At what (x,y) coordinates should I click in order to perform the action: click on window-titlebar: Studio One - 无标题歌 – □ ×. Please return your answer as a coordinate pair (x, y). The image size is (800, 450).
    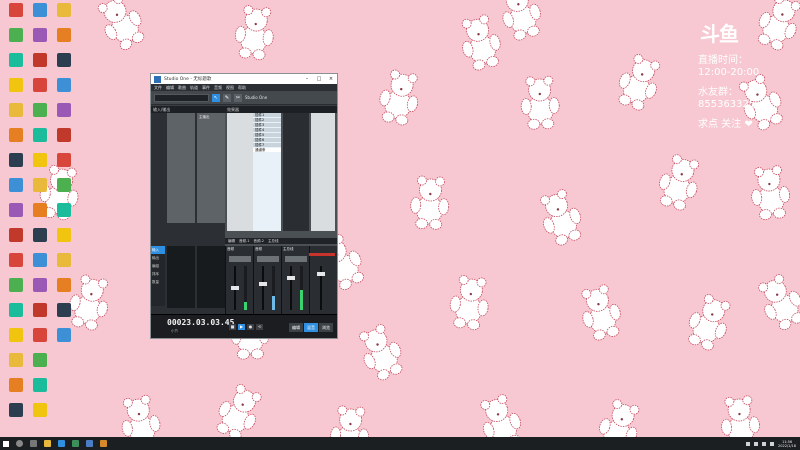
    Looking at the image, I should click on (244, 79).